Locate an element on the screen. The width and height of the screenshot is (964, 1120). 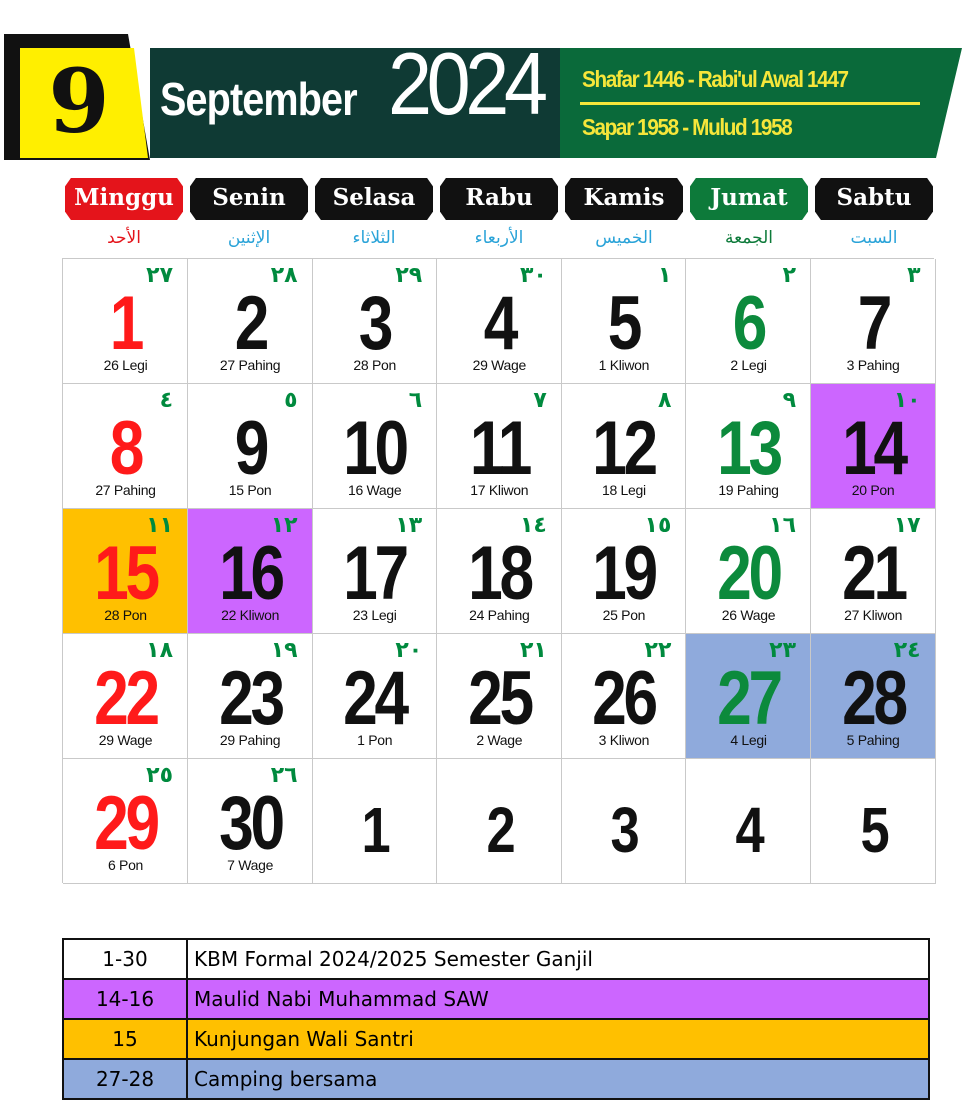
day-number: 13 is located at coordinates (750, 448).